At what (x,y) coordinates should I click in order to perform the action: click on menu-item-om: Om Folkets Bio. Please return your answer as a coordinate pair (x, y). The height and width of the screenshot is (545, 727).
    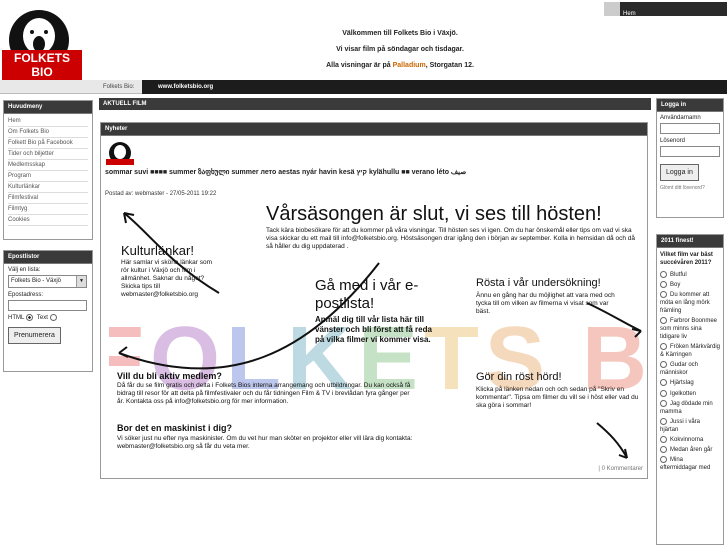
    Looking at the image, I should click on (48, 132).